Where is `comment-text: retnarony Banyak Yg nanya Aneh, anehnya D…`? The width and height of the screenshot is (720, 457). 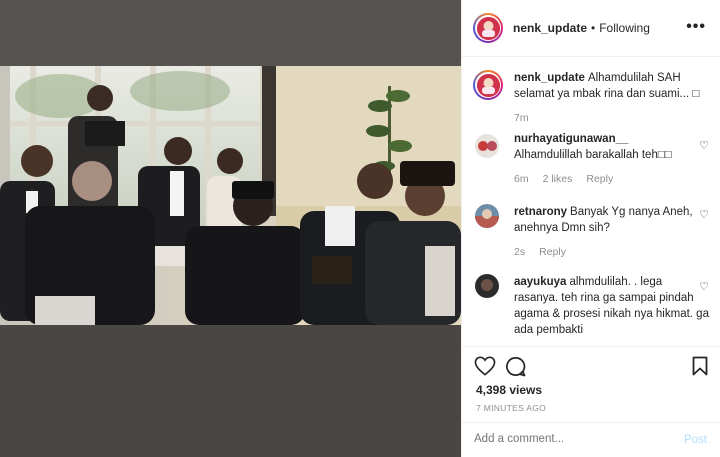 comment-text: retnarony Banyak Yg nanya Aneh, anehnya D… is located at coordinates (611, 220).